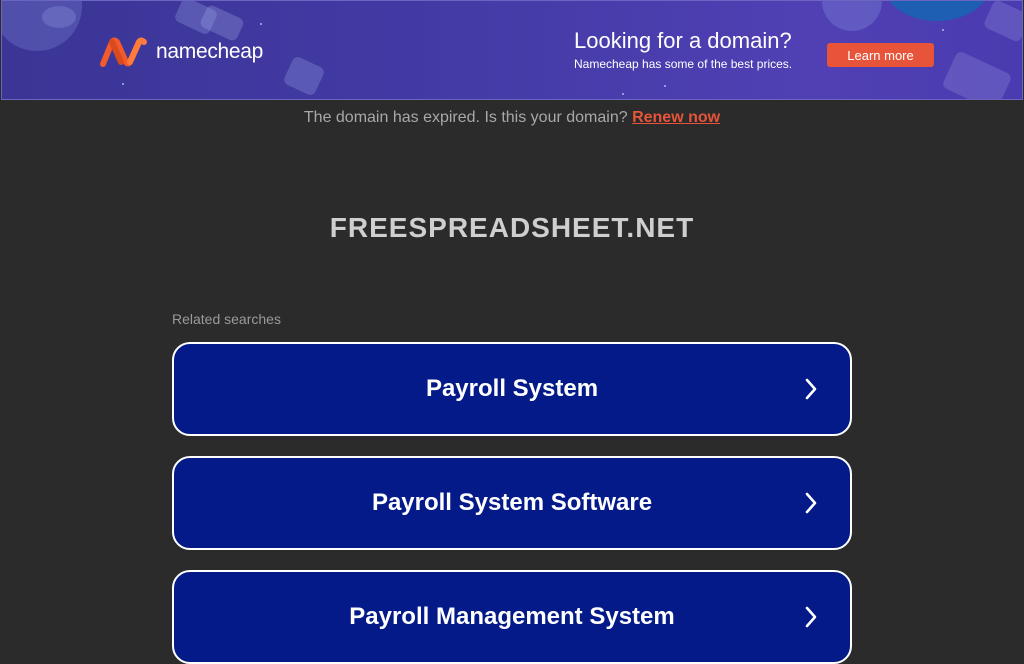 Image resolution: width=1024 pixels, height=664 pixels. What do you see at coordinates (880, 55) in the screenshot?
I see `learn-more-button: Learn more` at bounding box center [880, 55].